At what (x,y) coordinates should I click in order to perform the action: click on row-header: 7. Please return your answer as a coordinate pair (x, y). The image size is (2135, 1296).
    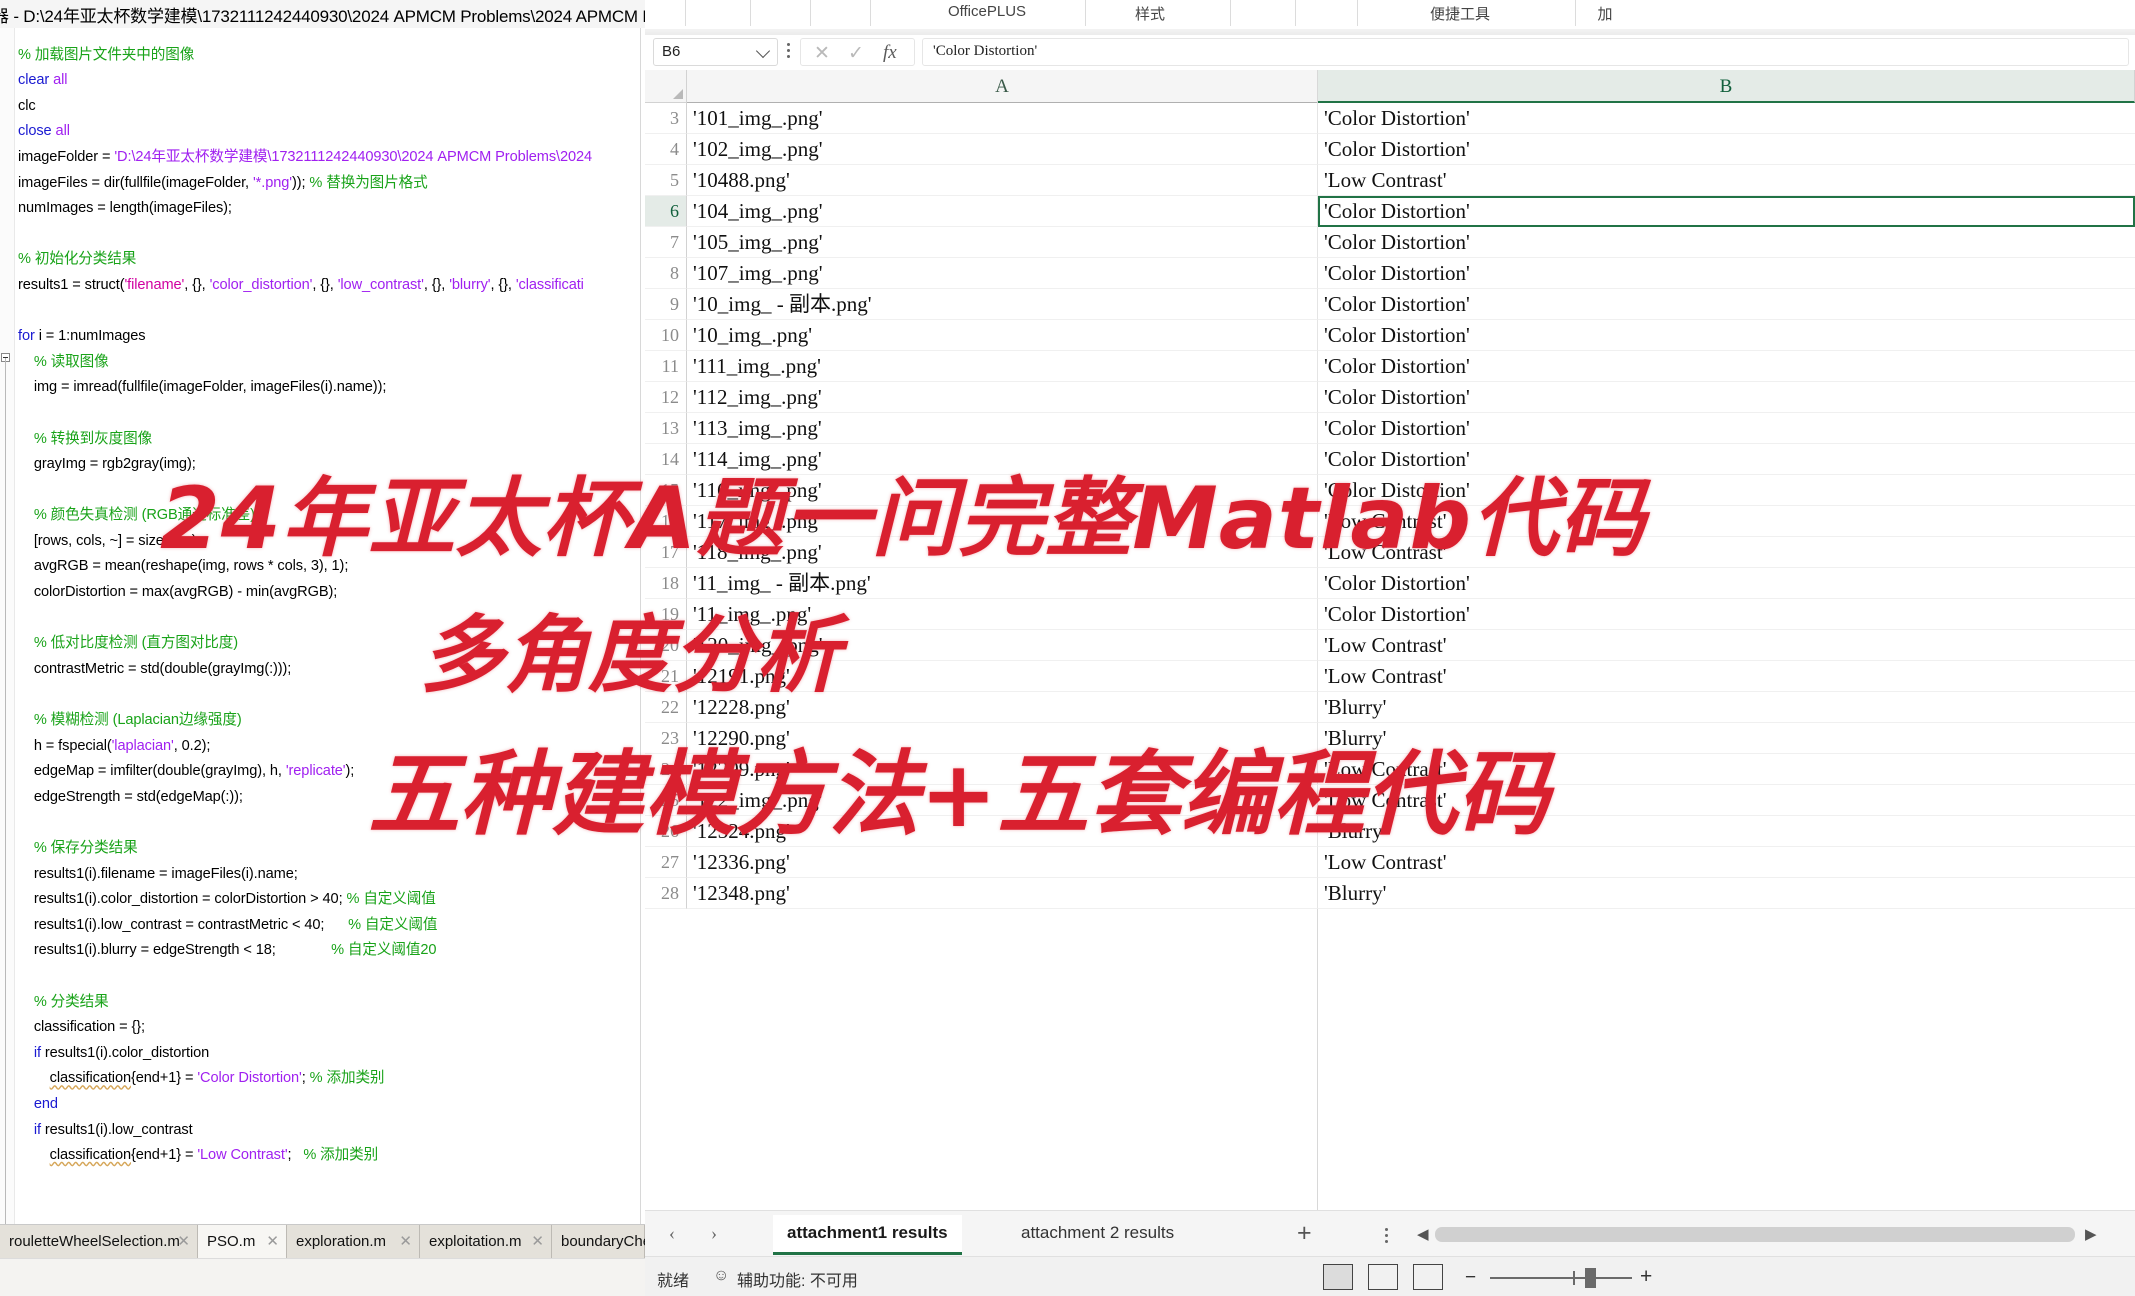
    Looking at the image, I should click on (666, 242).